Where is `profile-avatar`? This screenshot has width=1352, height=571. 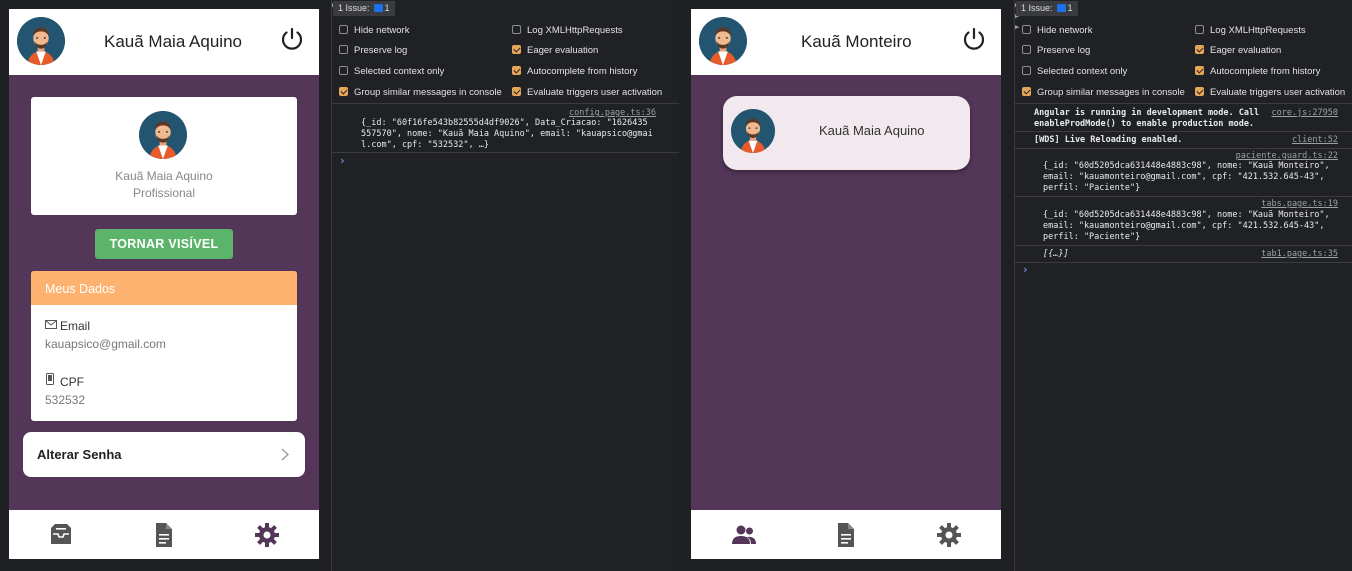
profile-avatar is located at coordinates (163, 135).